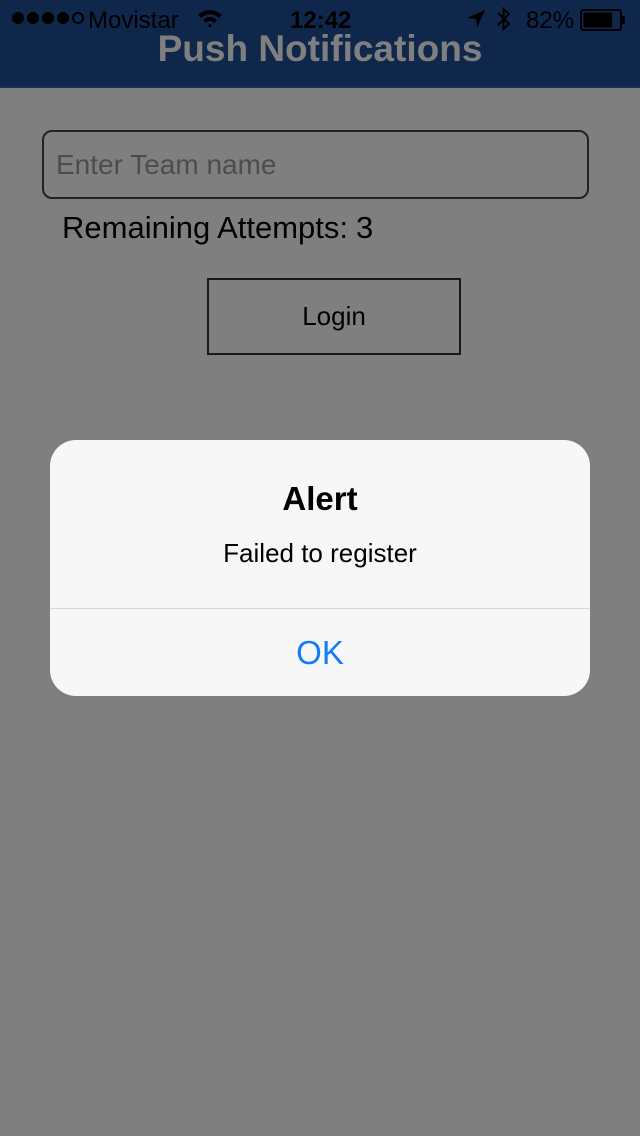 Image resolution: width=640 pixels, height=1136 pixels. Describe the element at coordinates (320, 553) in the screenshot. I see `alert-message: Failed to register` at that location.